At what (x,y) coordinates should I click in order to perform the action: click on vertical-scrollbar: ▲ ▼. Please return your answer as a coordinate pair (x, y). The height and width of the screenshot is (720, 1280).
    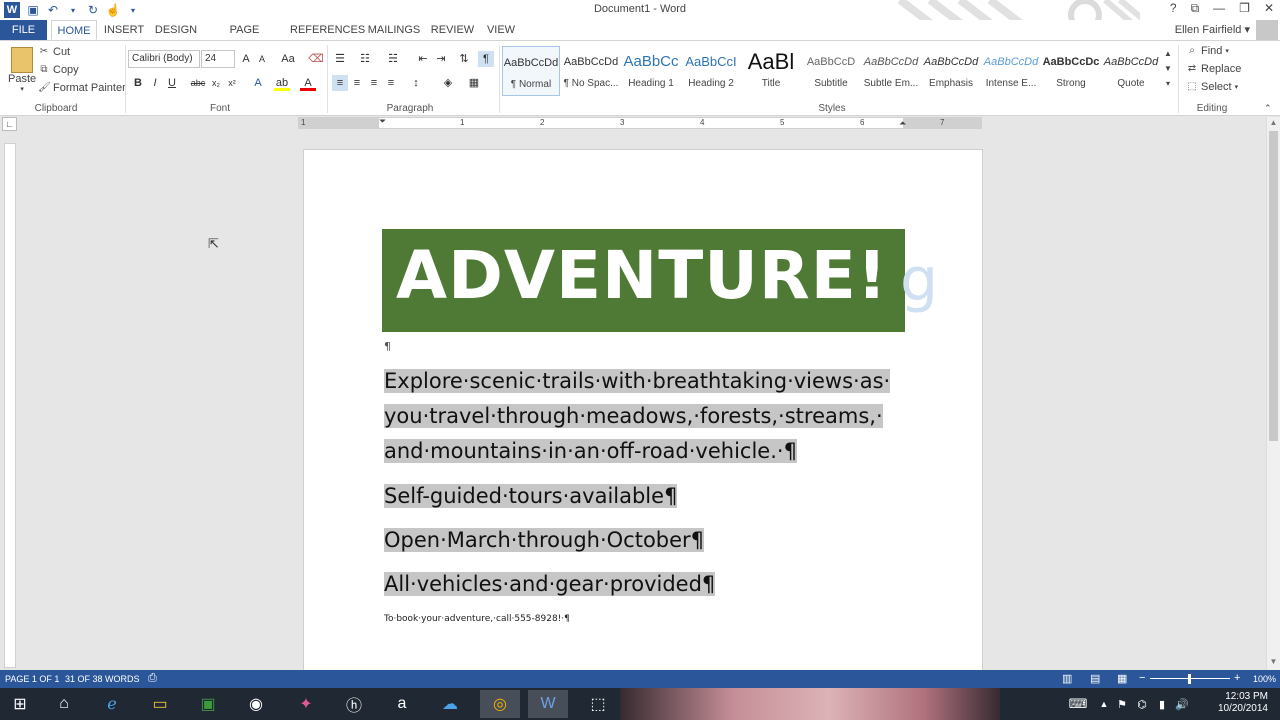
    Looking at the image, I should click on (1273, 393).